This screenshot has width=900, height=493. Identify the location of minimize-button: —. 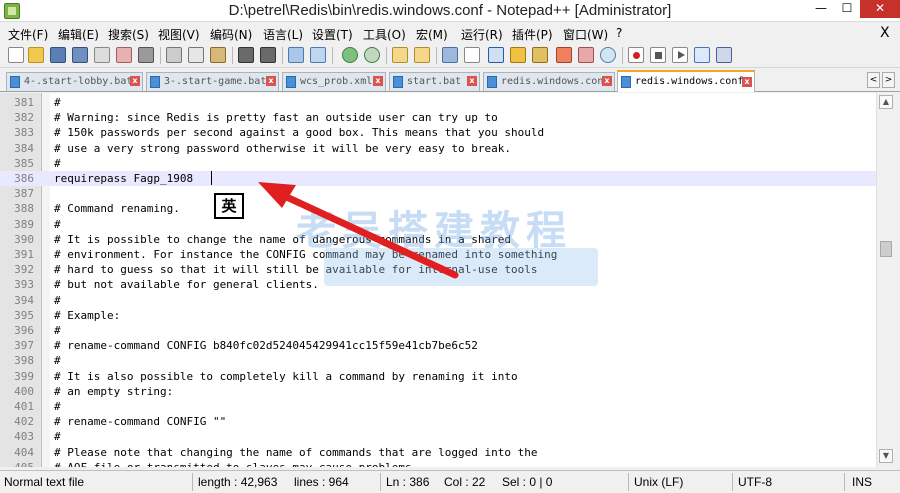
(821, 9).